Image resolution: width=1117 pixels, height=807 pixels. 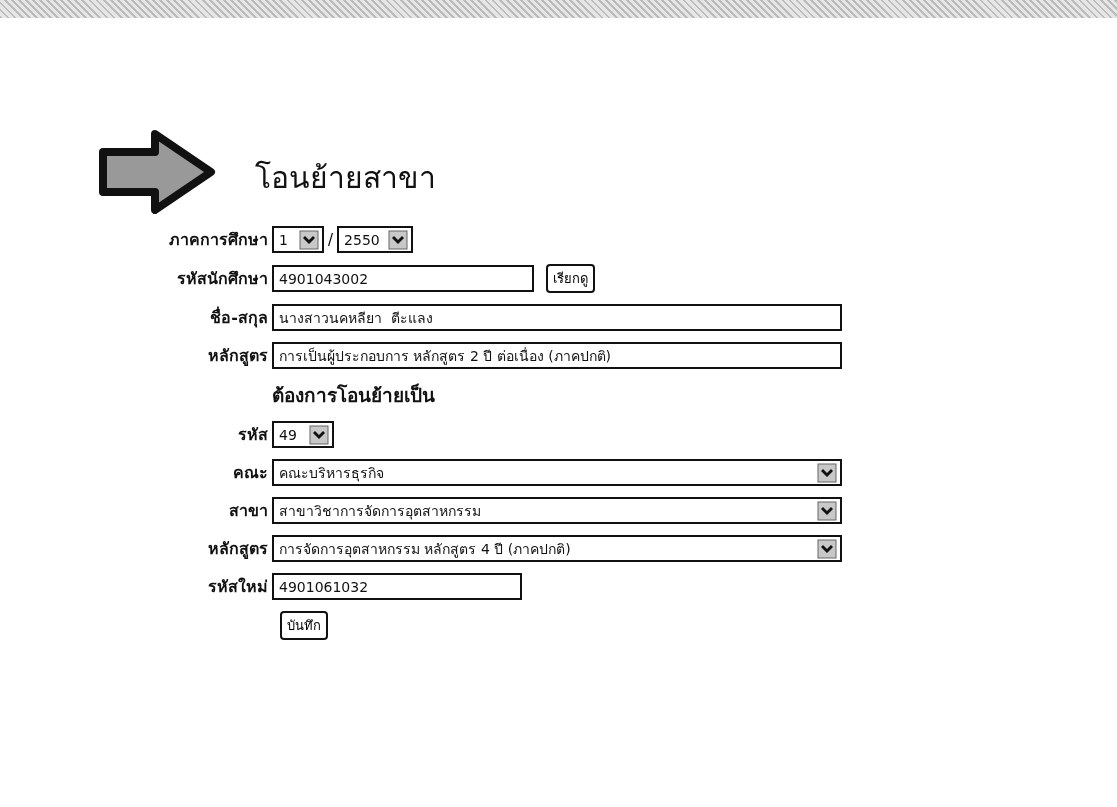 What do you see at coordinates (557, 317) in the screenshot?
I see `text-field: นางสาวนคหลียา ตีะแลง` at bounding box center [557, 317].